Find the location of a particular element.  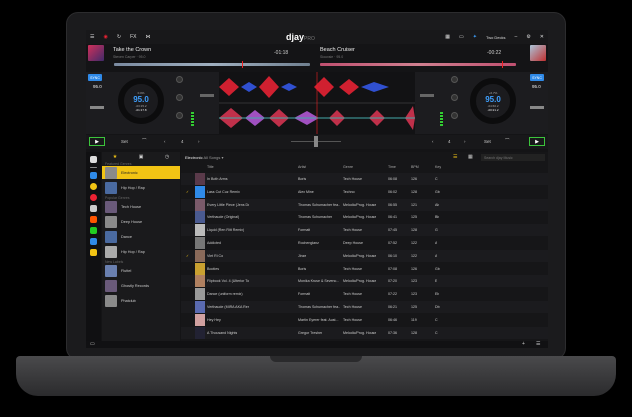

deck-left-set-button: Set is located at coordinates (124, 141).